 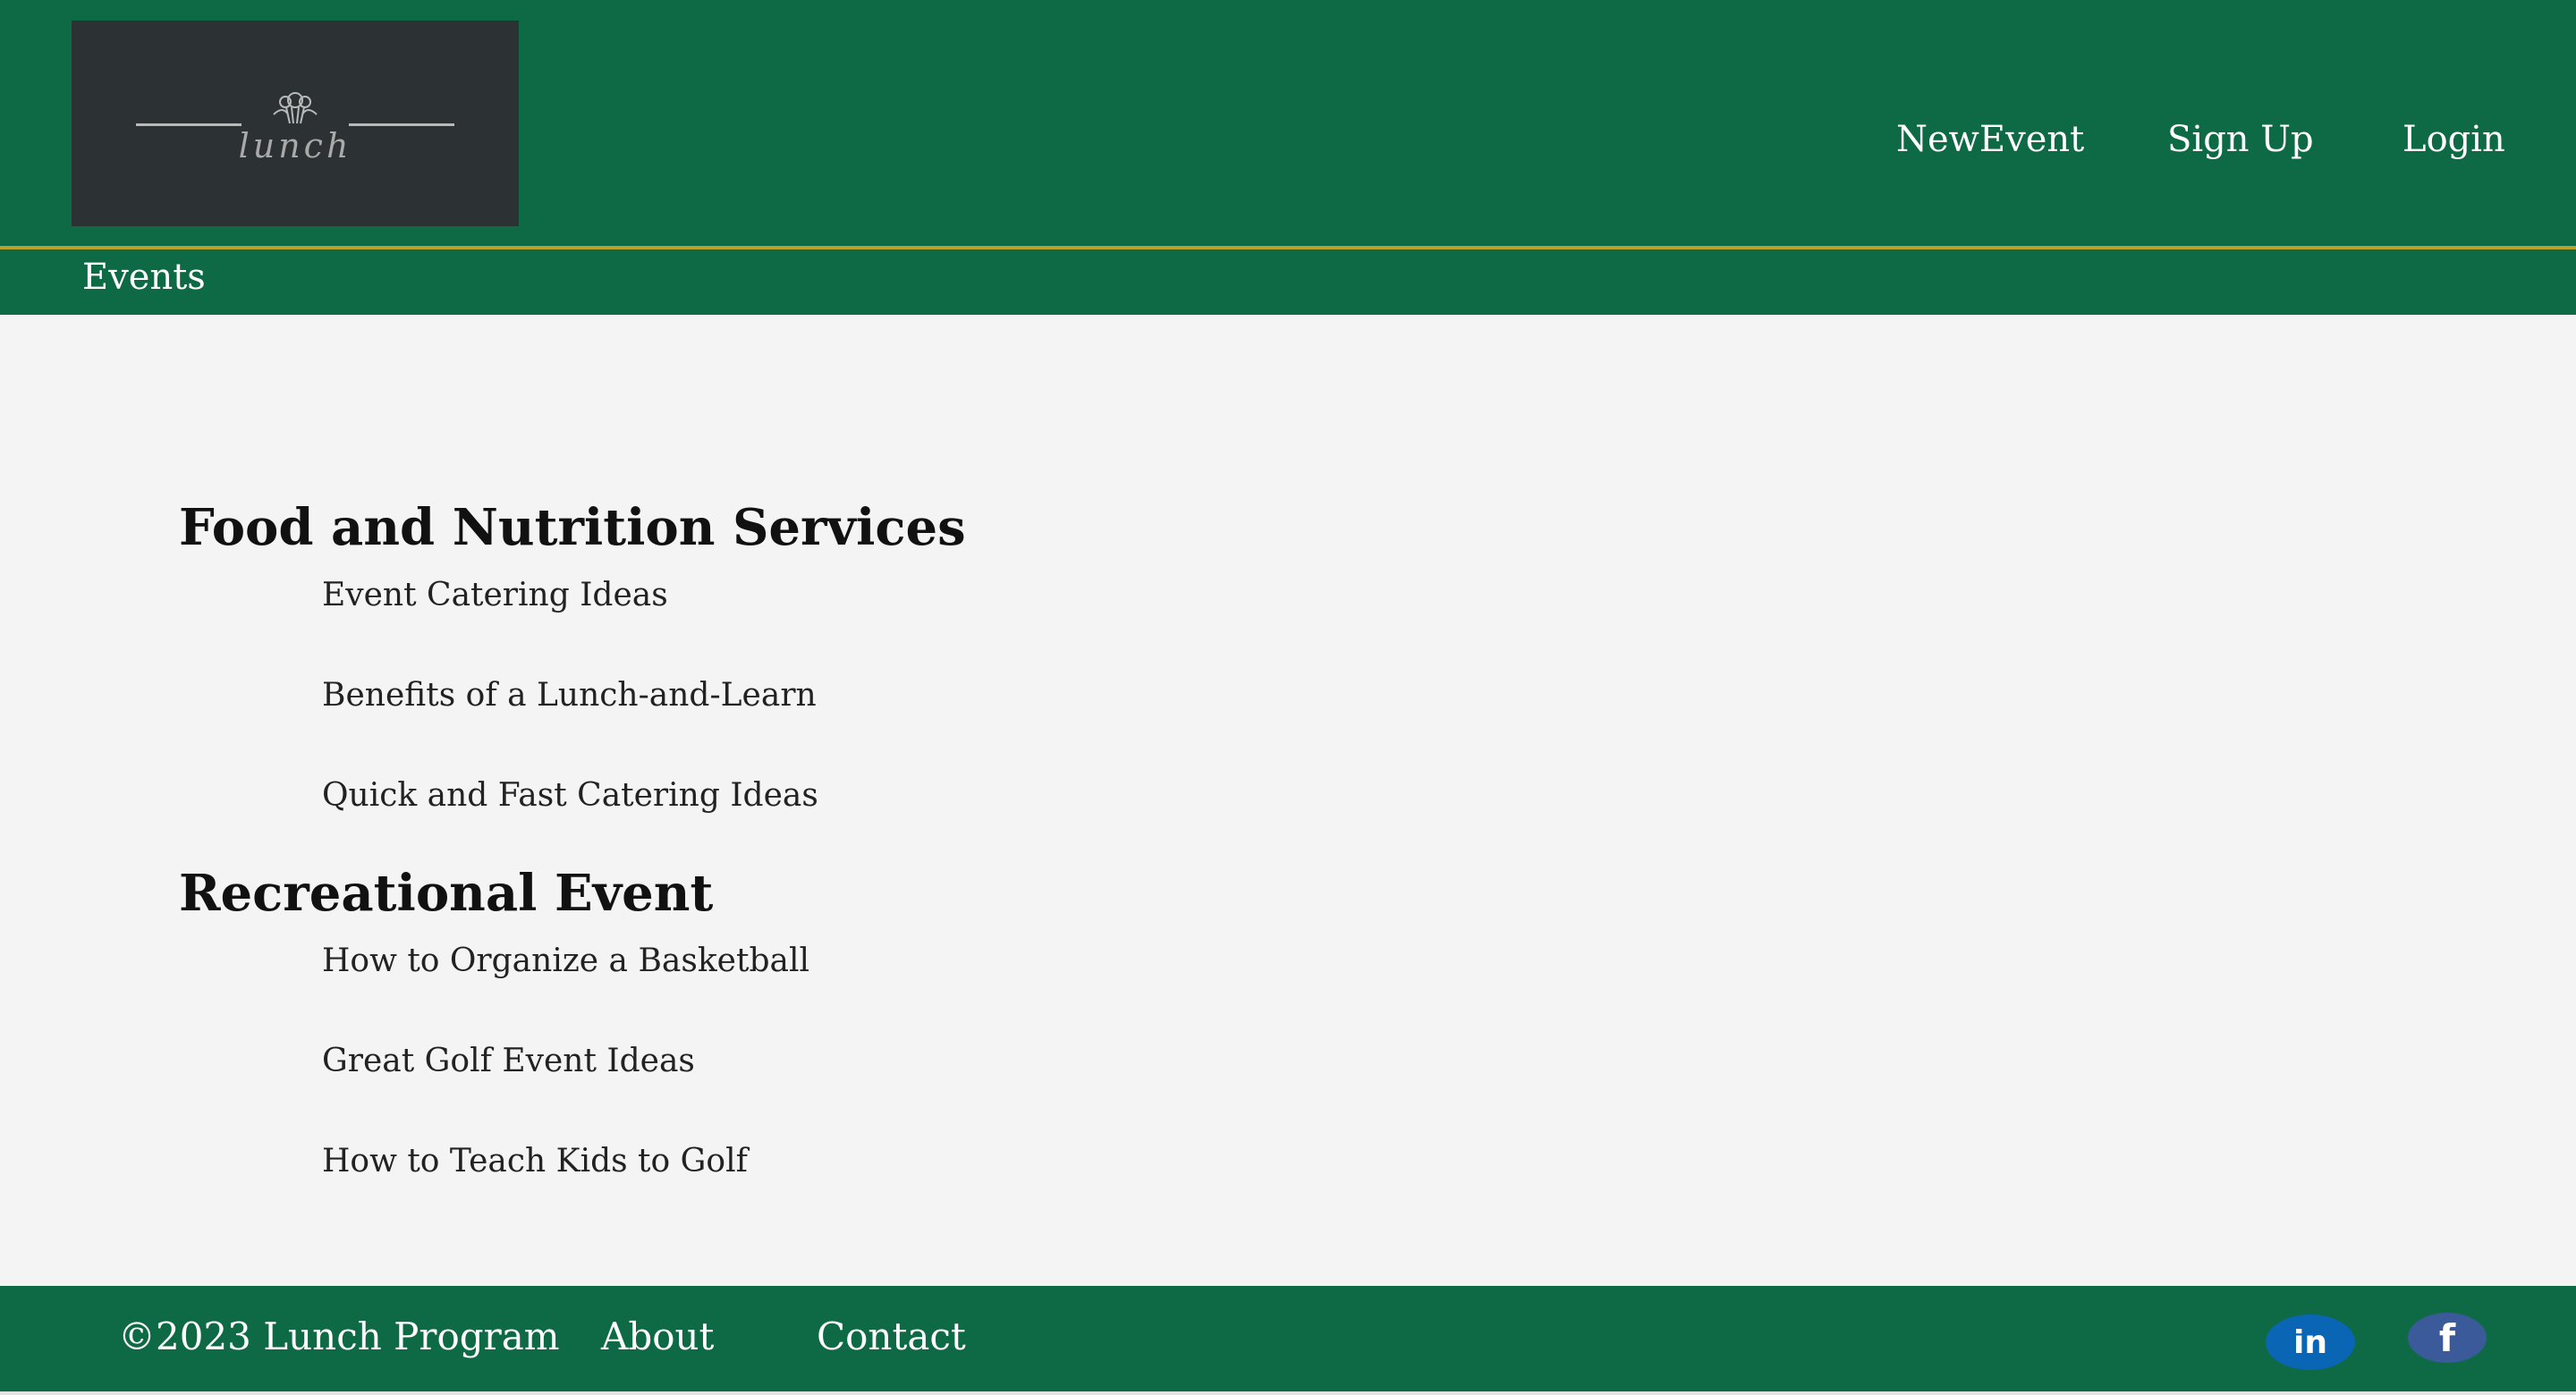 What do you see at coordinates (565, 961) in the screenshot?
I see `event-link: How to Organize a Basketball` at bounding box center [565, 961].